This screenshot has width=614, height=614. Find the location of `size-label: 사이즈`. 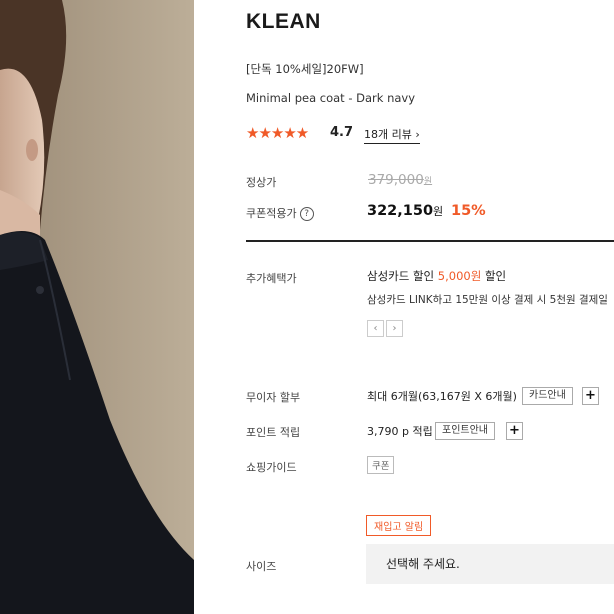

size-label: 사이즈 is located at coordinates (261, 566).